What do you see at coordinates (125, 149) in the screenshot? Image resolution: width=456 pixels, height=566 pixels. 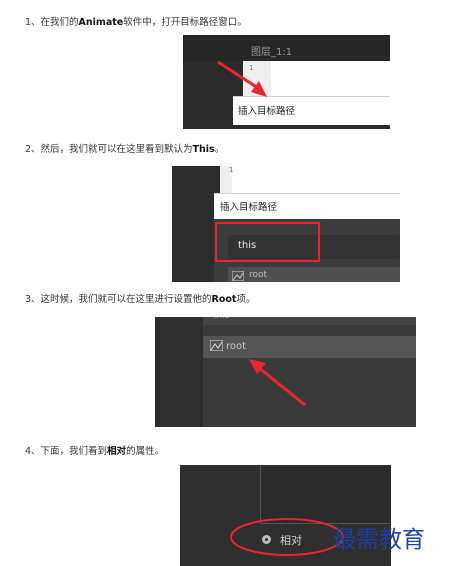 I see `step-2-text: 2、然后，我们就可以在这里看到默认为This。` at bounding box center [125, 149].